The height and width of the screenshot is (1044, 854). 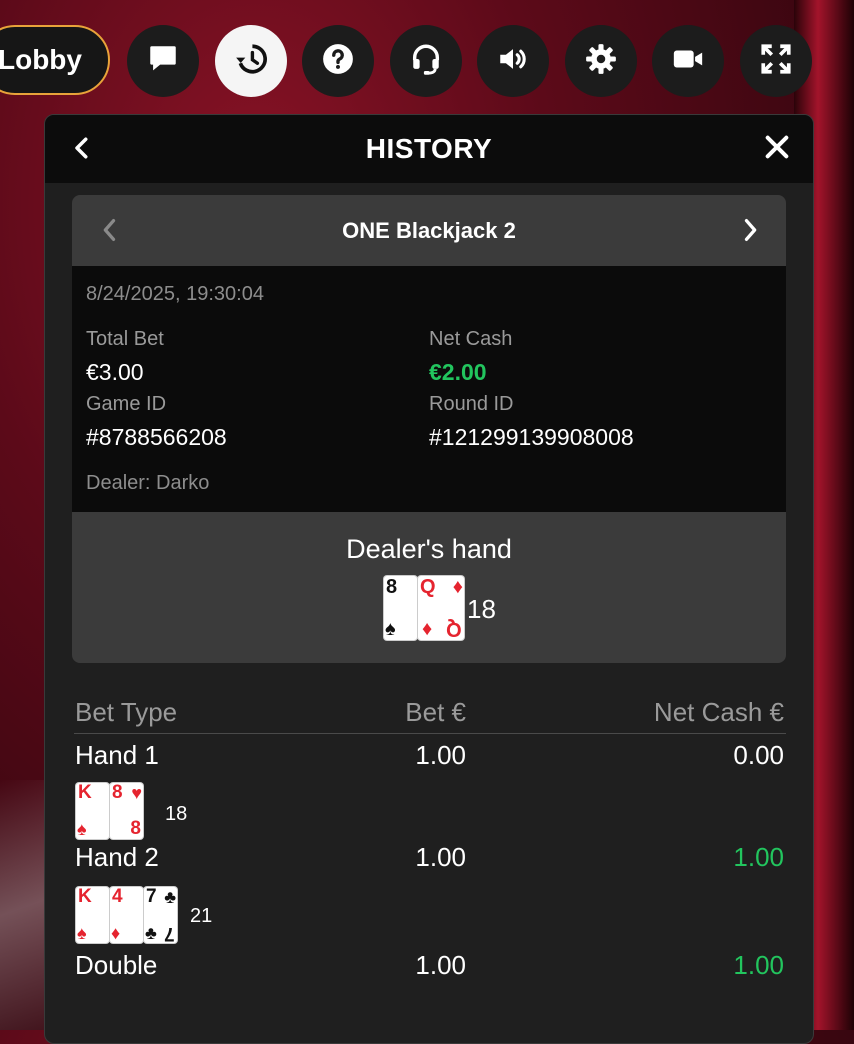 What do you see at coordinates (481, 609) in the screenshot?
I see `dealer-total: 18` at bounding box center [481, 609].